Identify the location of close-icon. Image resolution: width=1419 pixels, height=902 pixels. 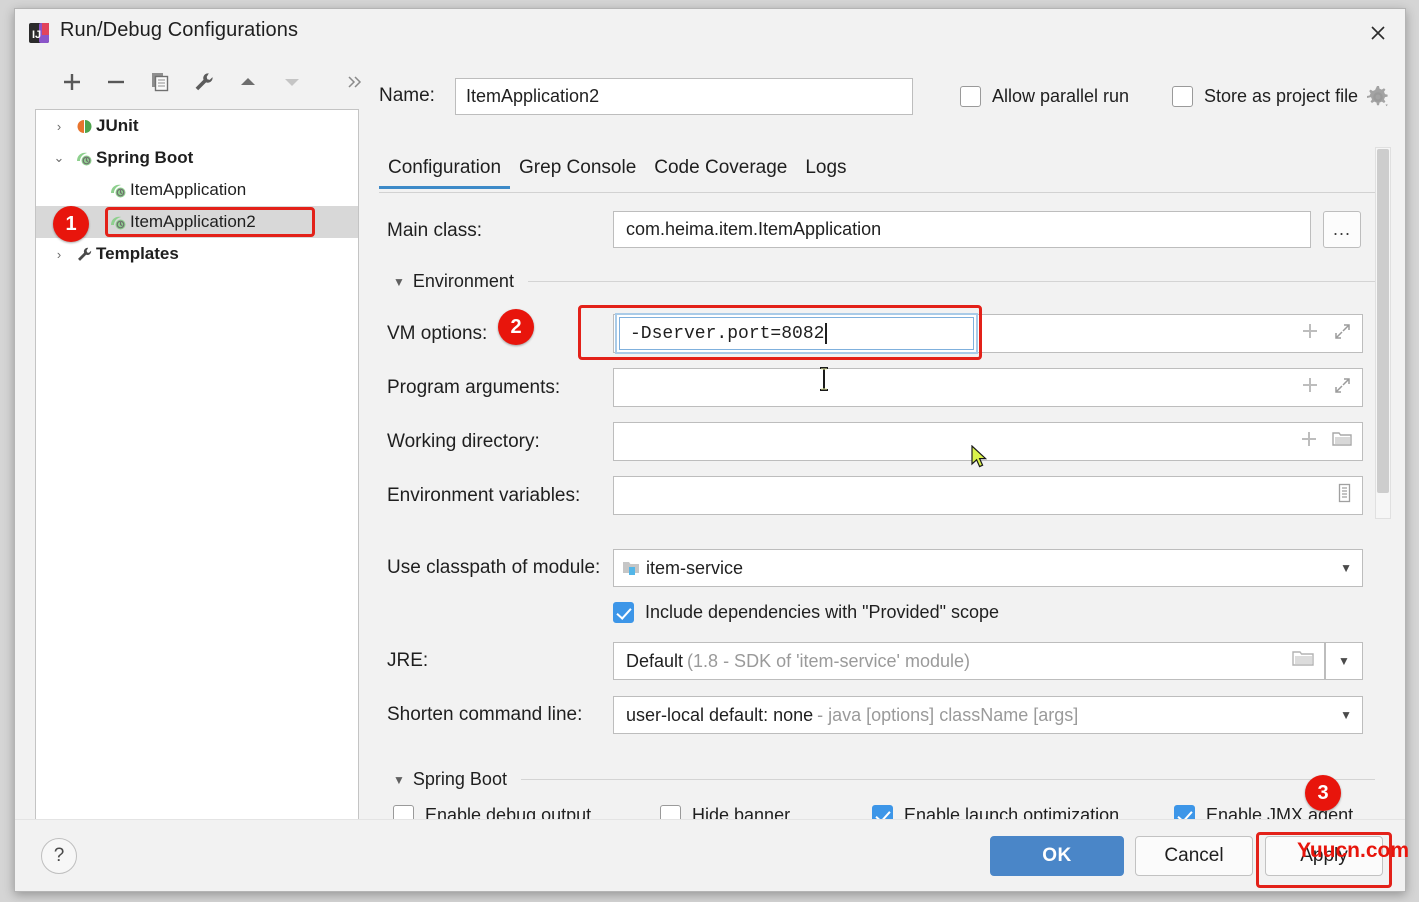
(1378, 33).